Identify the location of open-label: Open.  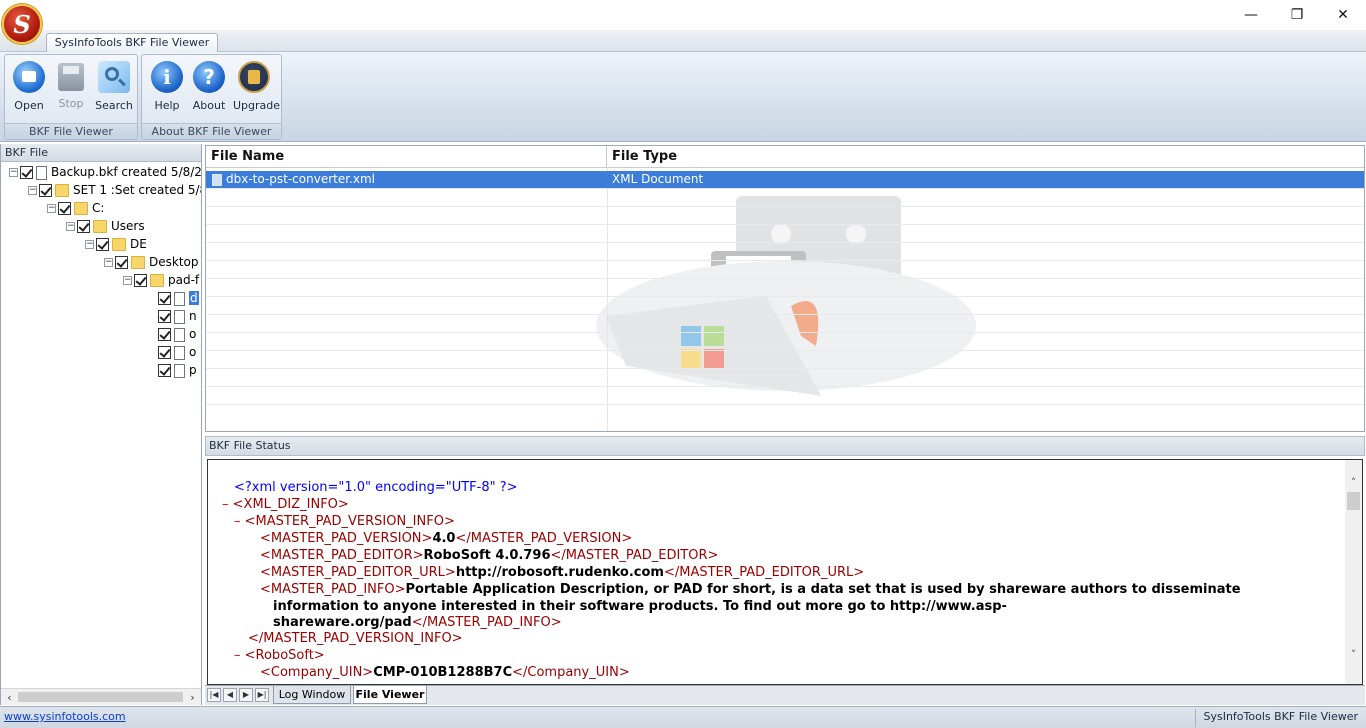
(29, 105).